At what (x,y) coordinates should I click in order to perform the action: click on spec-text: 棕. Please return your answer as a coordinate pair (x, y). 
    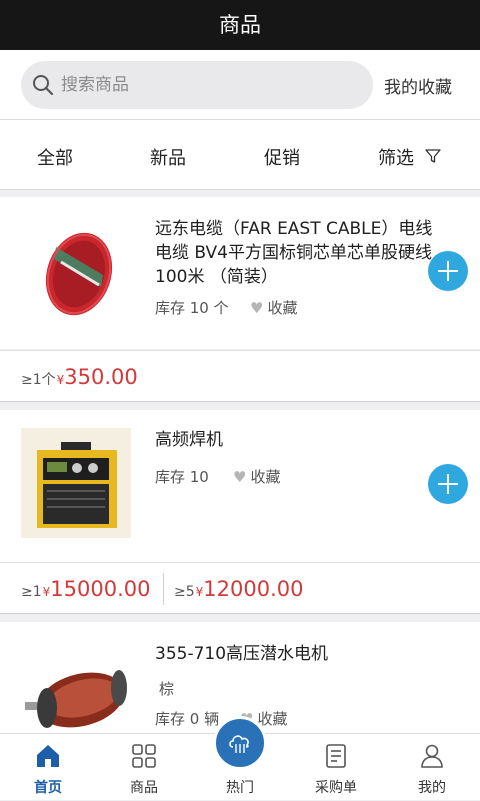
    Looking at the image, I should click on (167, 689).